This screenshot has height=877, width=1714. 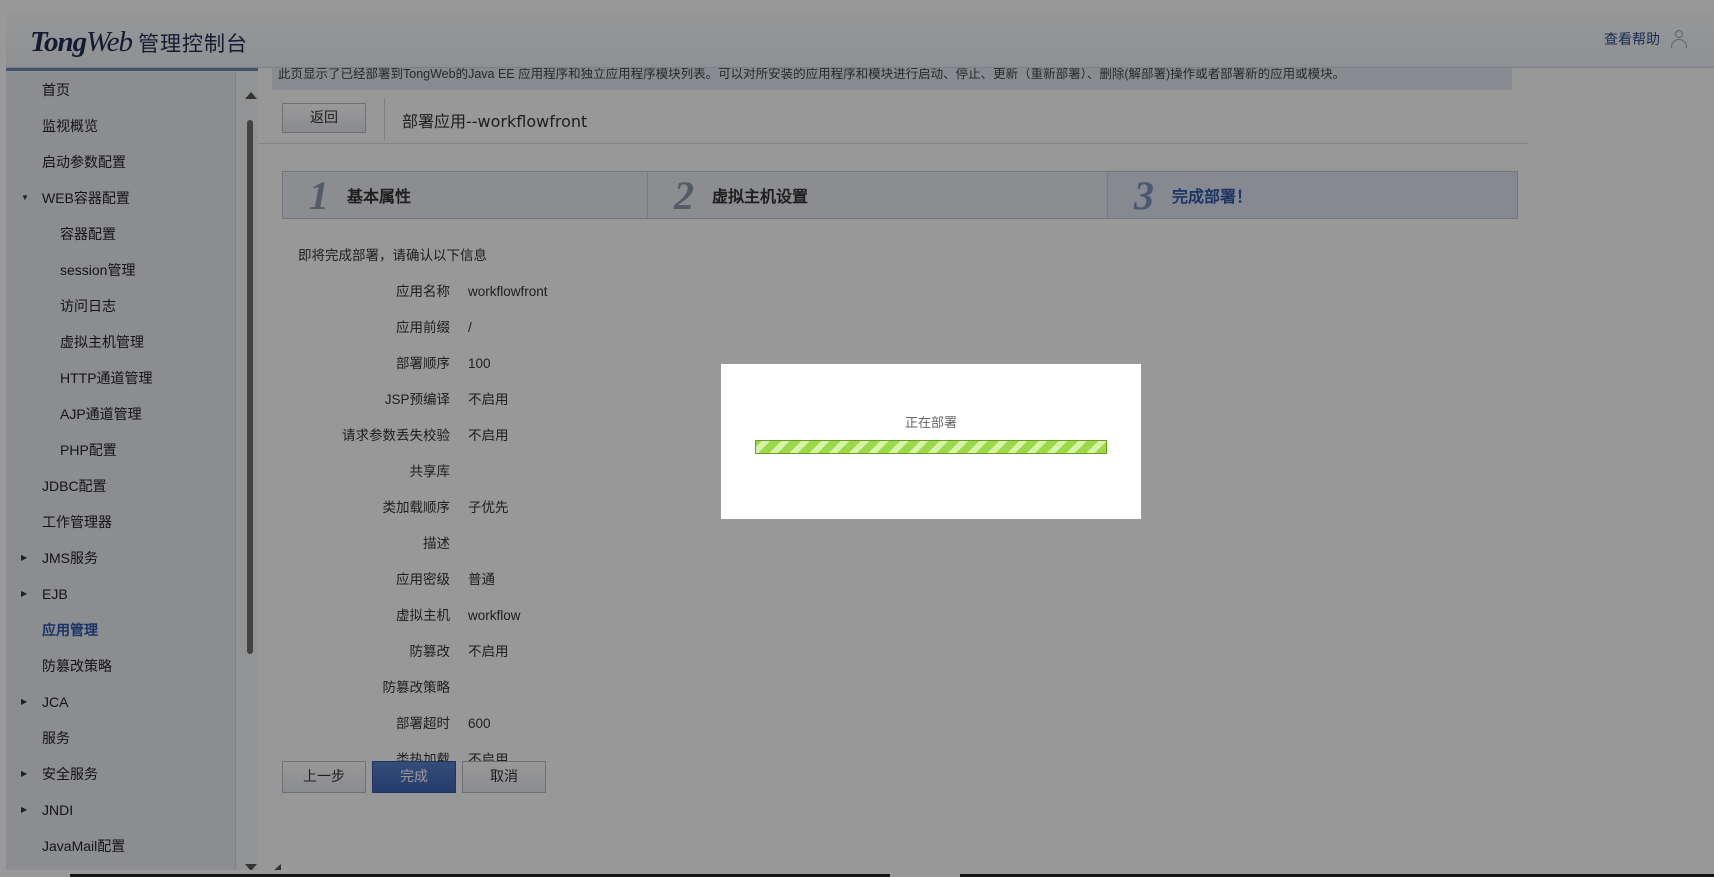 I want to click on deploying-dialog: 正在部署, so click(x=931, y=441).